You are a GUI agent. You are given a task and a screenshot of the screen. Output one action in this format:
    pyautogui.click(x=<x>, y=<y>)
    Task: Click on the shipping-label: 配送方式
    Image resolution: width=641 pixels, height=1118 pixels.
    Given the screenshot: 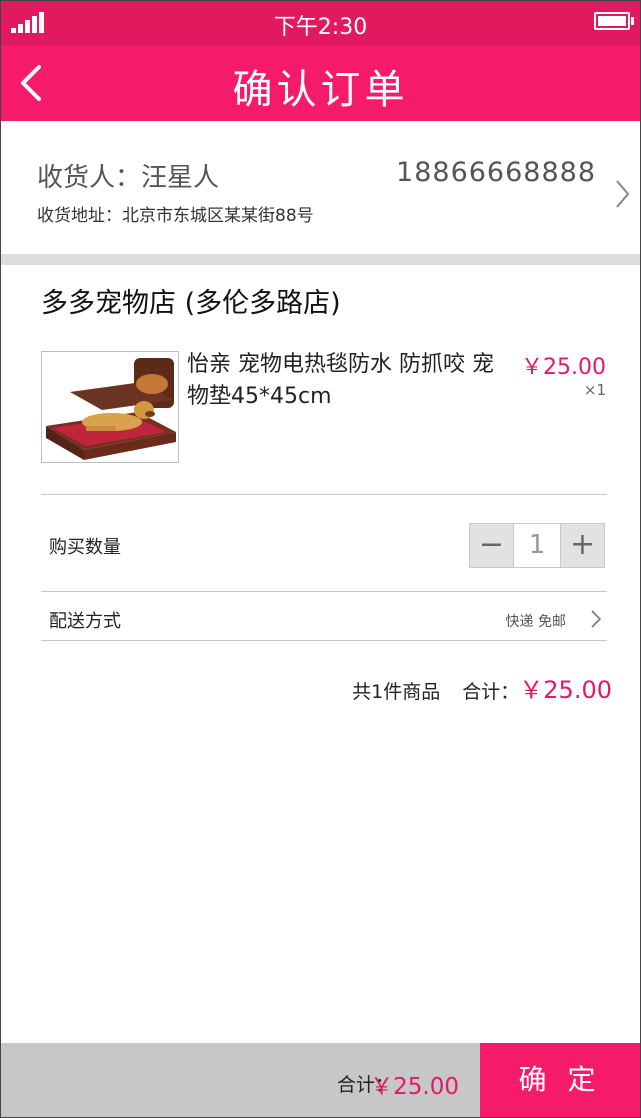 What is the action you would take?
    pyautogui.click(x=85, y=620)
    